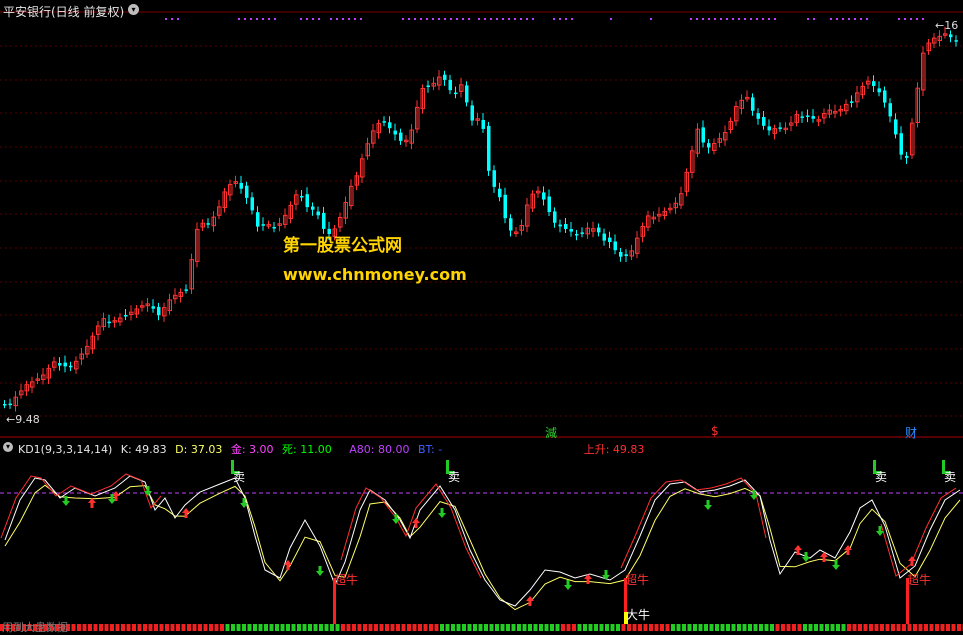 The image size is (963, 635). What do you see at coordinates (65, 449) in the screenshot?
I see `indicator-name: KD1(9,3,3,14,14)` at bounding box center [65, 449].